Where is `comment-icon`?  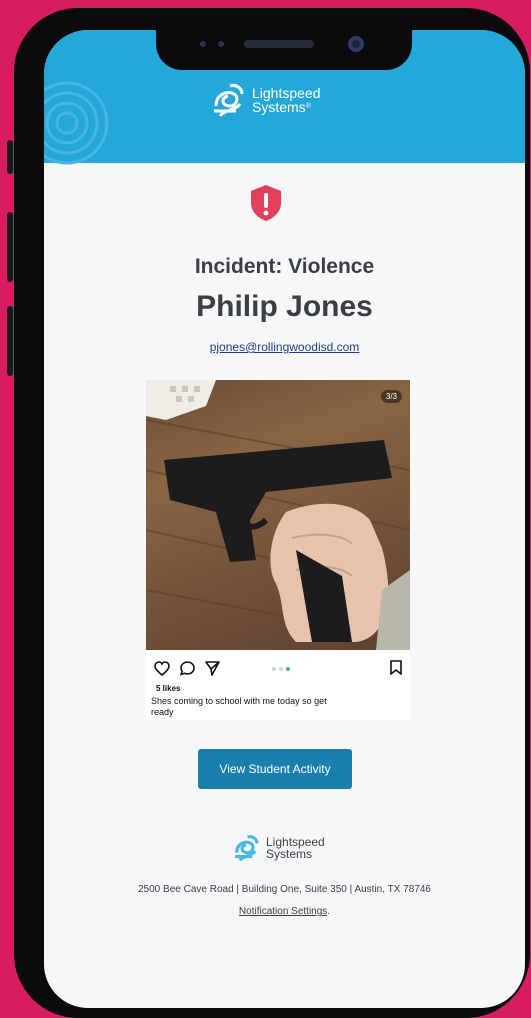 comment-icon is located at coordinates (187, 668).